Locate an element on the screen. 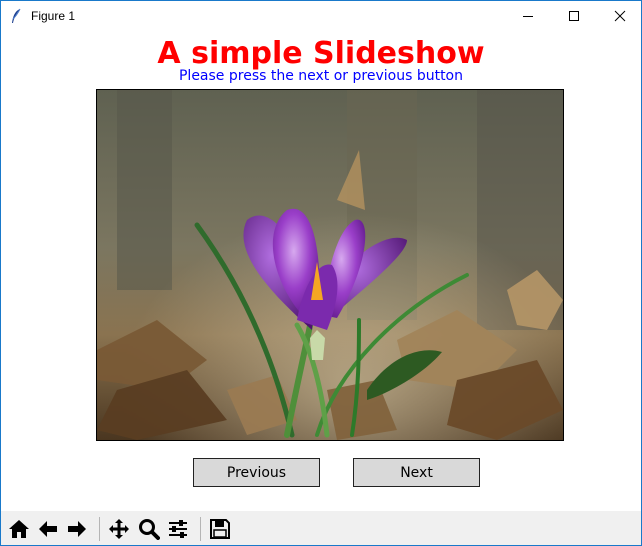 Image resolution: width=642 pixels, height=546 pixels. maximize-icon is located at coordinates (574, 16).